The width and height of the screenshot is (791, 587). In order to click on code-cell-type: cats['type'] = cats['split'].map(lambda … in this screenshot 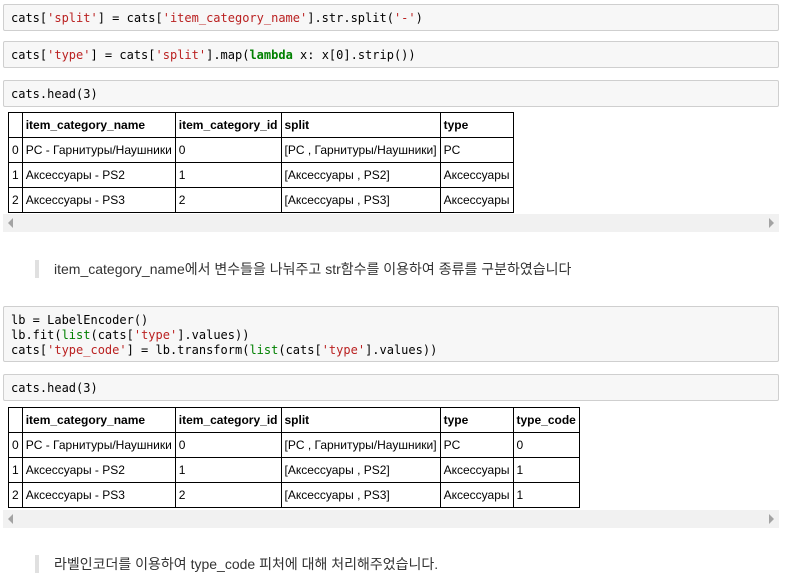, I will do `click(391, 54)`.